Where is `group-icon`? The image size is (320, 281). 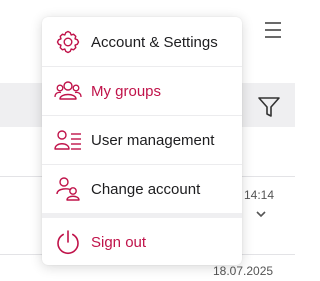 group-icon is located at coordinates (68, 91).